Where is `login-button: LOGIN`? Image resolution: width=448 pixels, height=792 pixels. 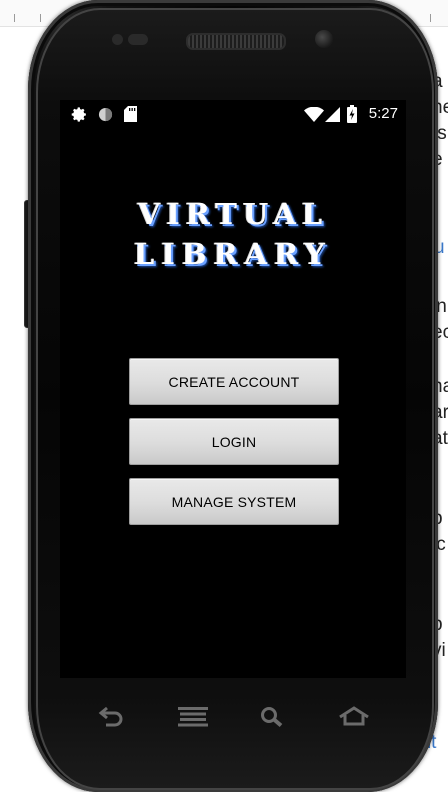
login-button: LOGIN is located at coordinates (234, 441).